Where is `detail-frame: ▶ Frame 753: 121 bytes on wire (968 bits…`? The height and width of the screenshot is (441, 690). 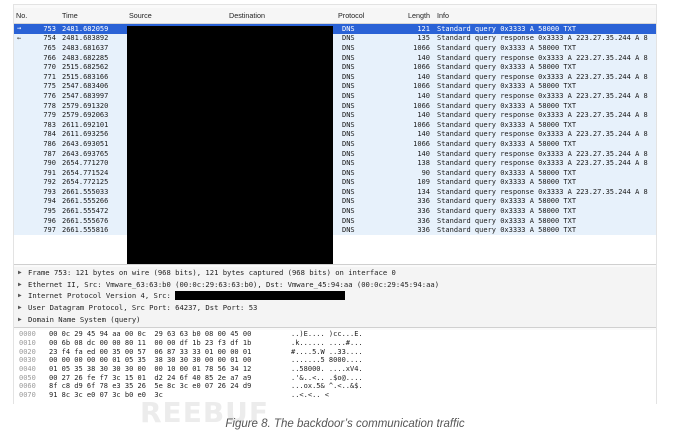 detail-frame: ▶ Frame 753: 121 bytes on wire (968 bits… is located at coordinates (335, 273).